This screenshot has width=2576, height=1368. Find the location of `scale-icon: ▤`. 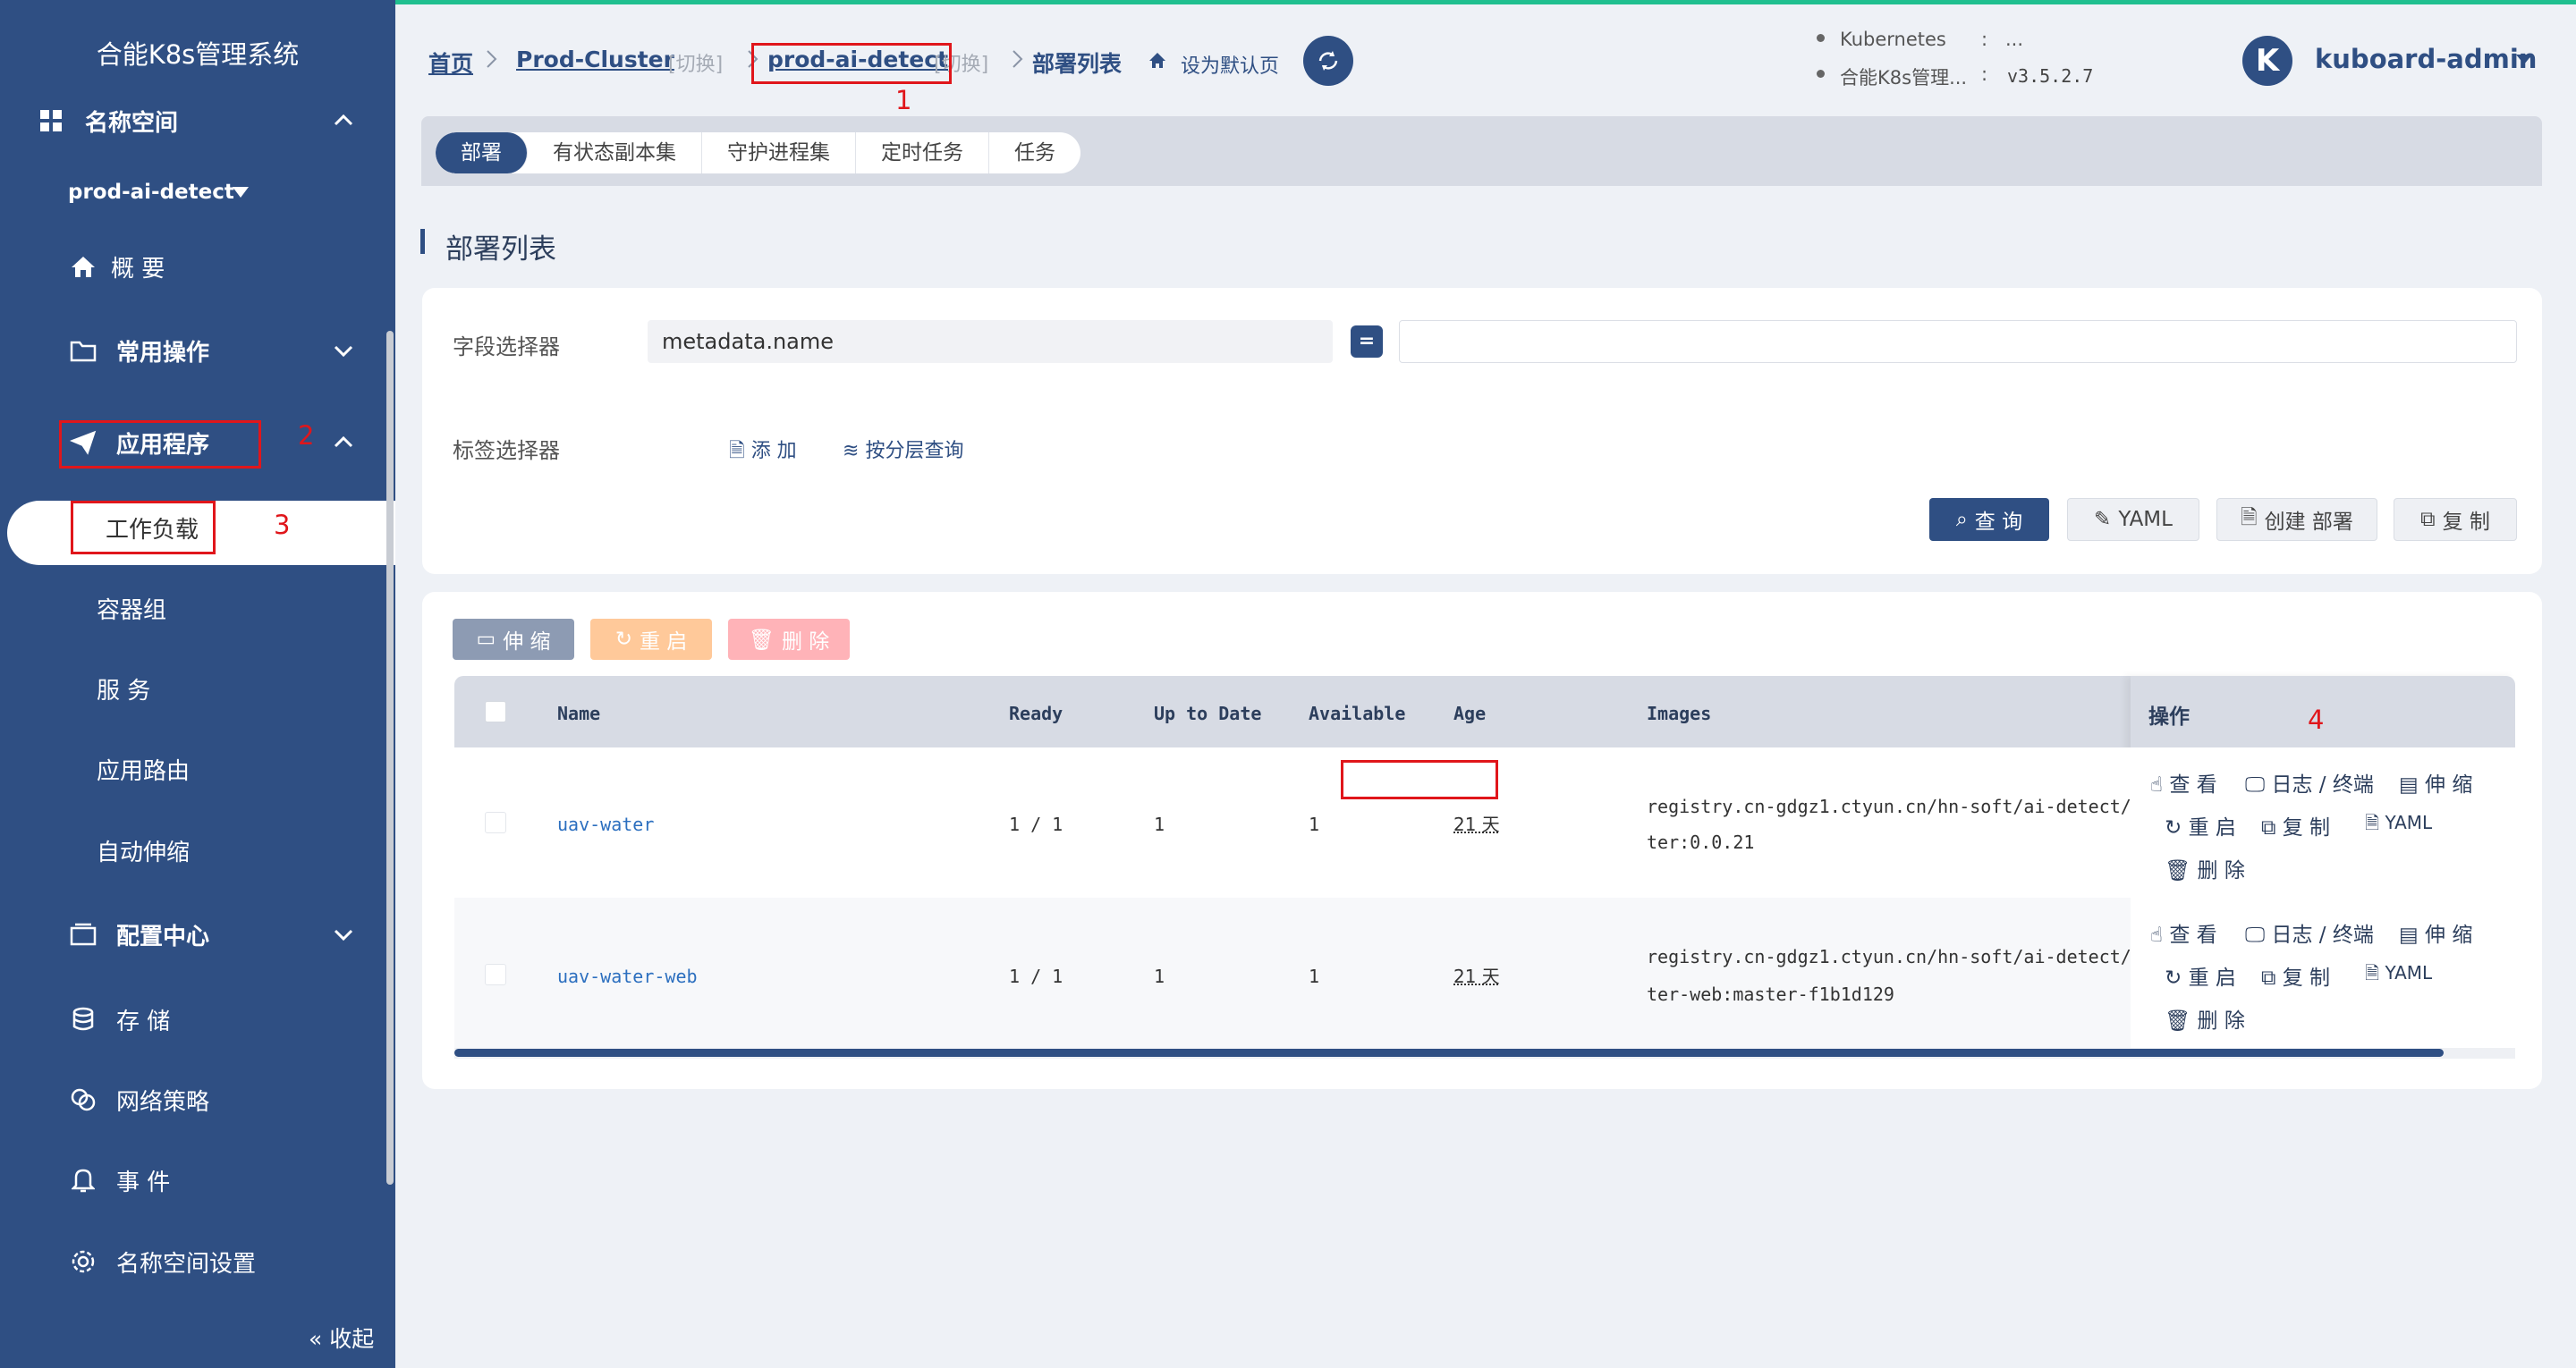

scale-icon: ▤ is located at coordinates (2412, 785).